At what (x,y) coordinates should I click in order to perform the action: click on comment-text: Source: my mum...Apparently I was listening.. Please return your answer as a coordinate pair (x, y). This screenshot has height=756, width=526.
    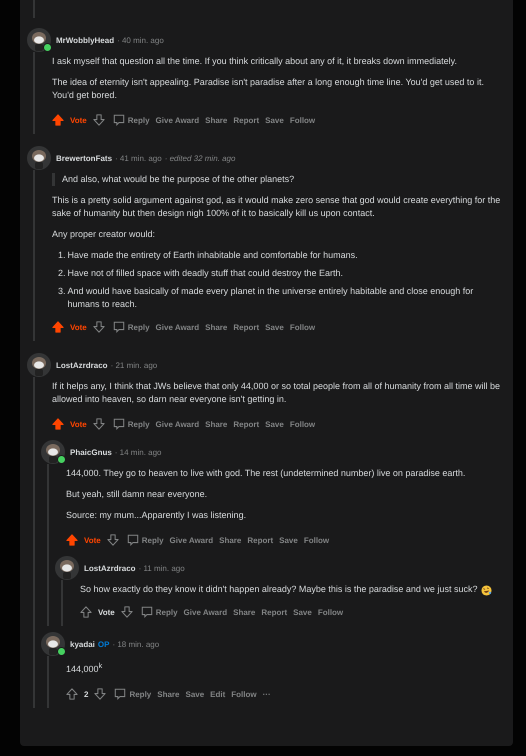
    Looking at the image, I should click on (157, 515).